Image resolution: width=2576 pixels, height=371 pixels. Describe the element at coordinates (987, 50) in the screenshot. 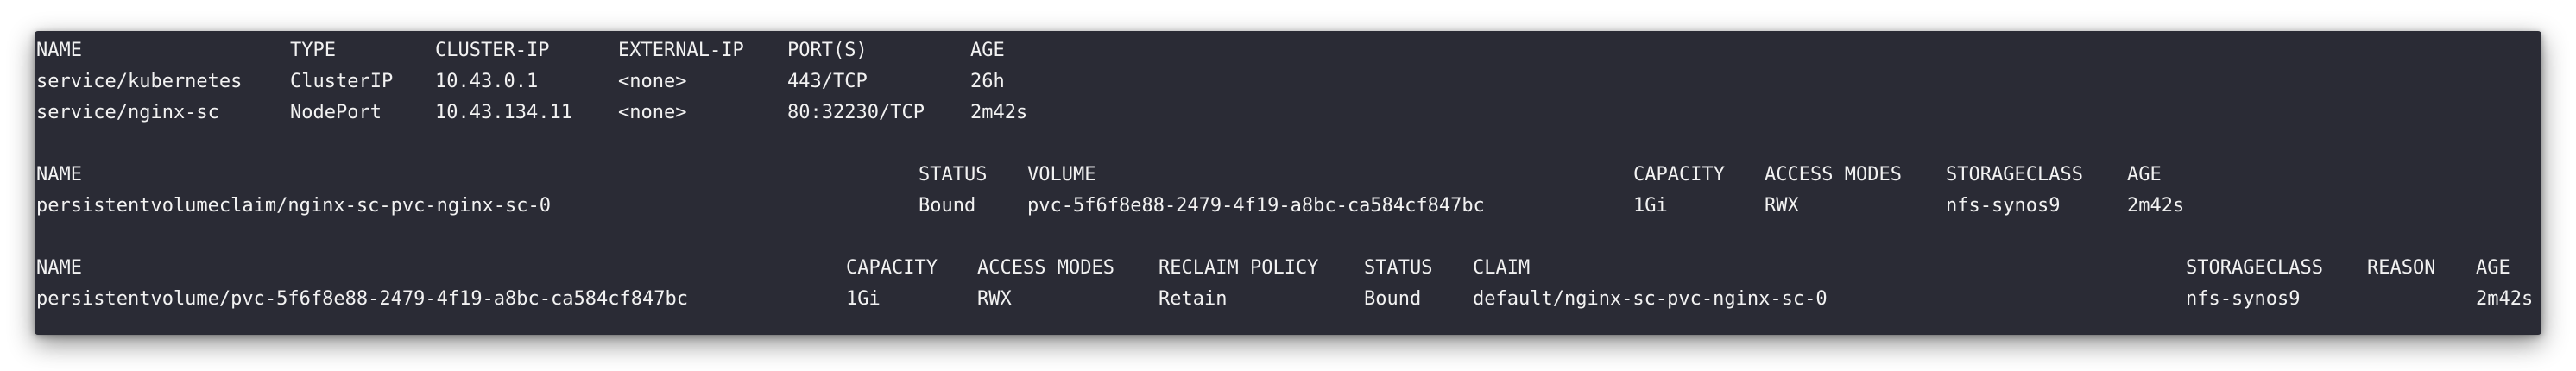

I see `services-col-age: AGE` at that location.